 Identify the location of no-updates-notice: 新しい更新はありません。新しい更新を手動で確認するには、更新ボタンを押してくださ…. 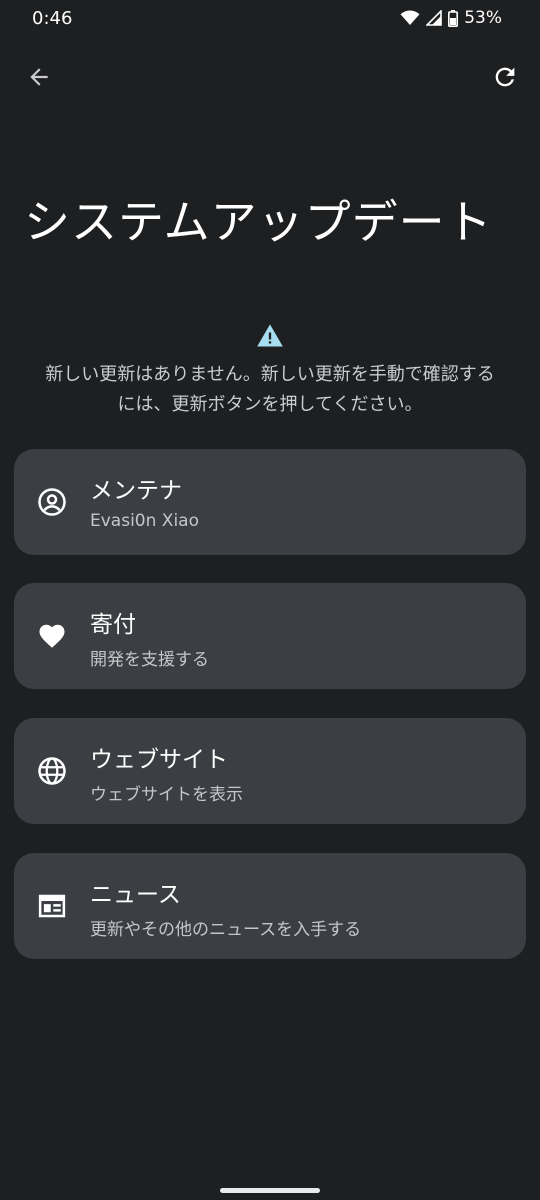
(270, 371).